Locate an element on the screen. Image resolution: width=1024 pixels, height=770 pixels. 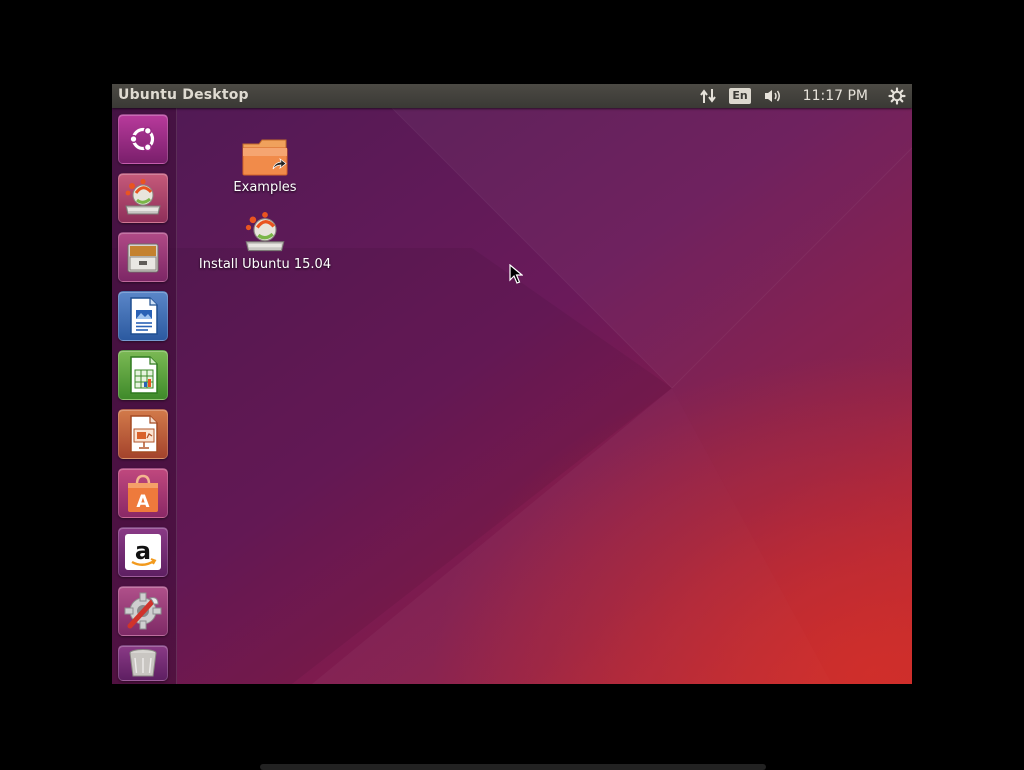
launcher-trash is located at coordinates (143, 663).